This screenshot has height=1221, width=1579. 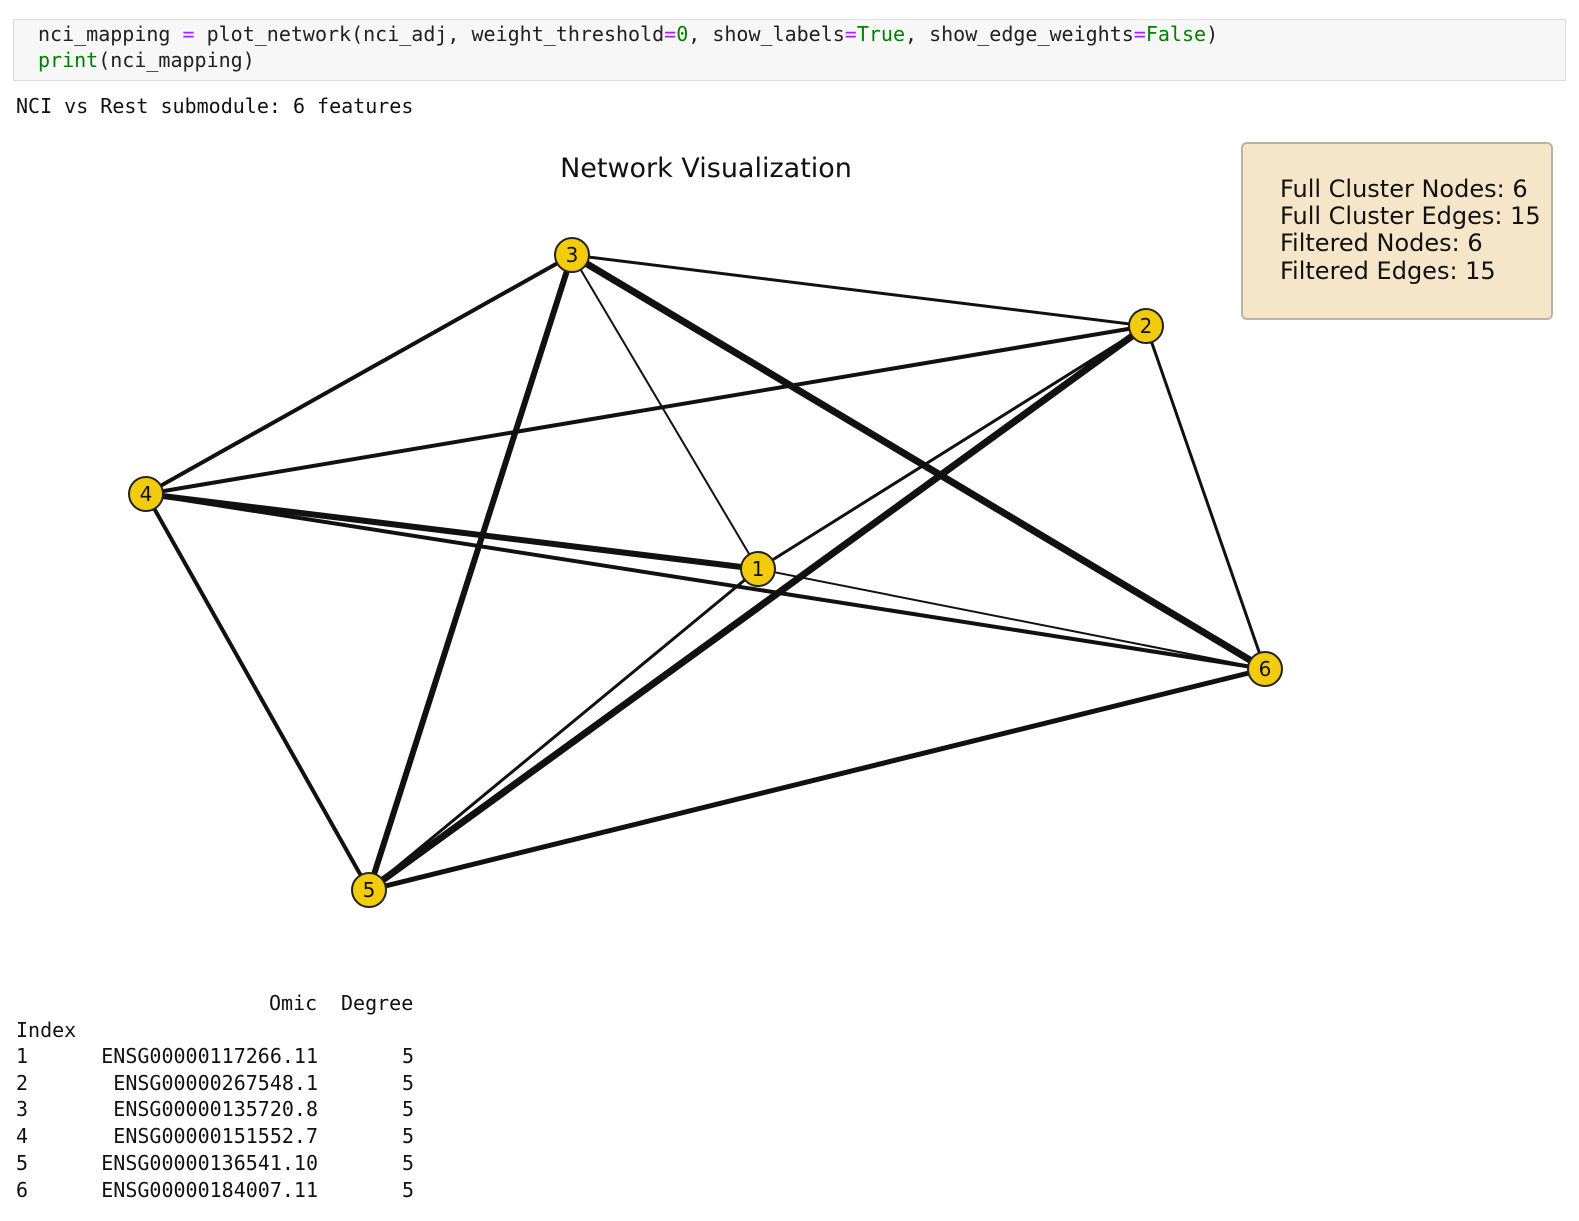 I want to click on row-omic: ENSG00000151552.7, so click(x=215, y=1136).